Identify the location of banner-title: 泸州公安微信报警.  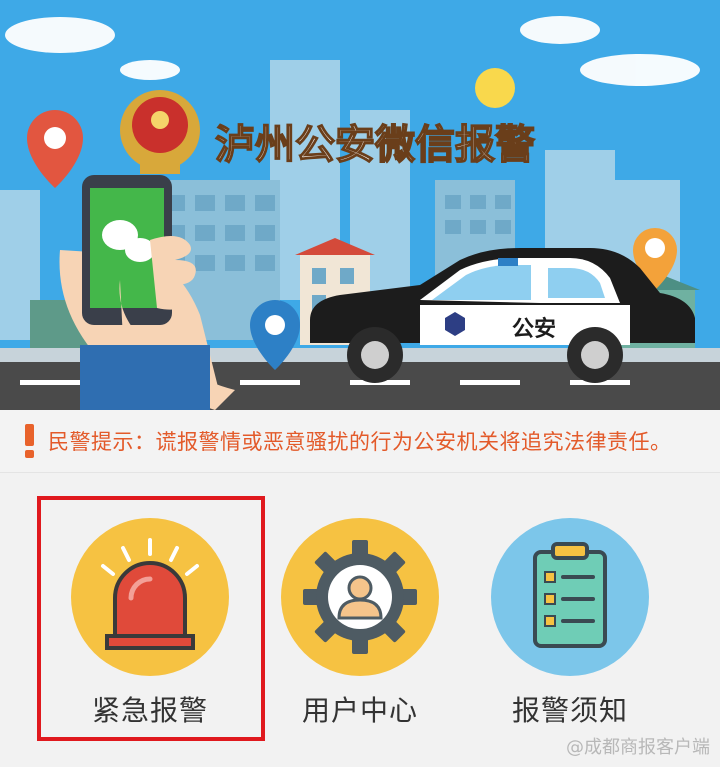
(375, 145).